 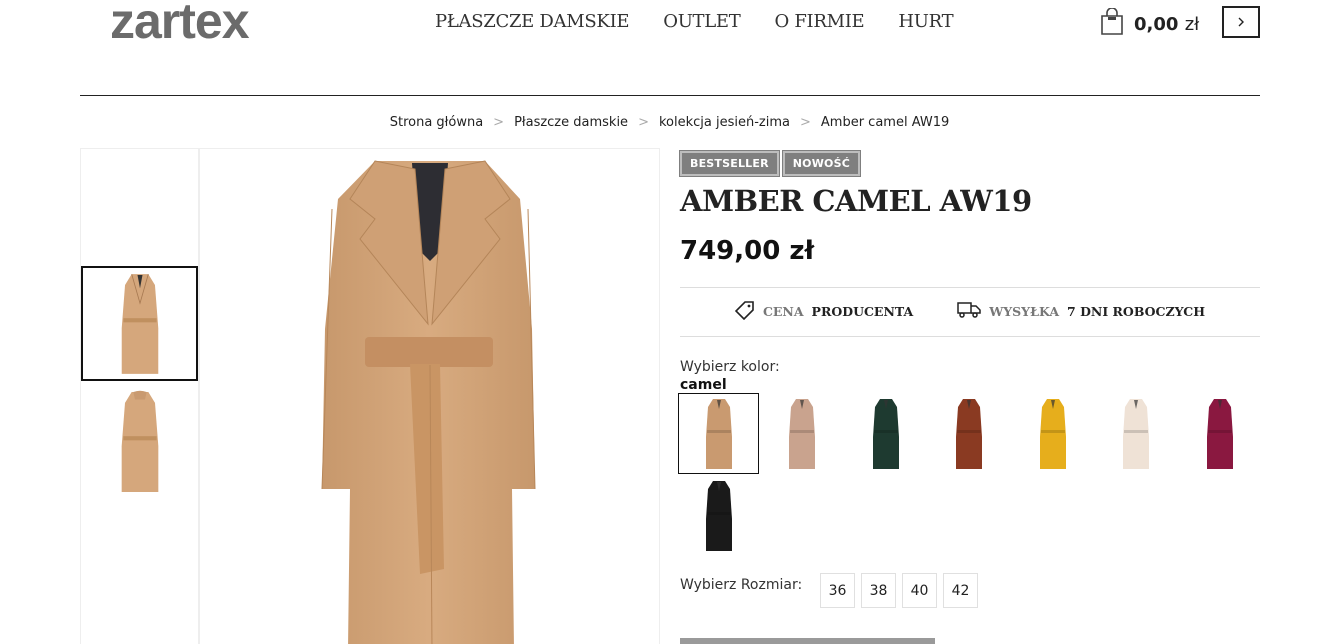 What do you see at coordinates (885, 122) in the screenshot?
I see `breadcrumb-item-current: Amber camel AW19` at bounding box center [885, 122].